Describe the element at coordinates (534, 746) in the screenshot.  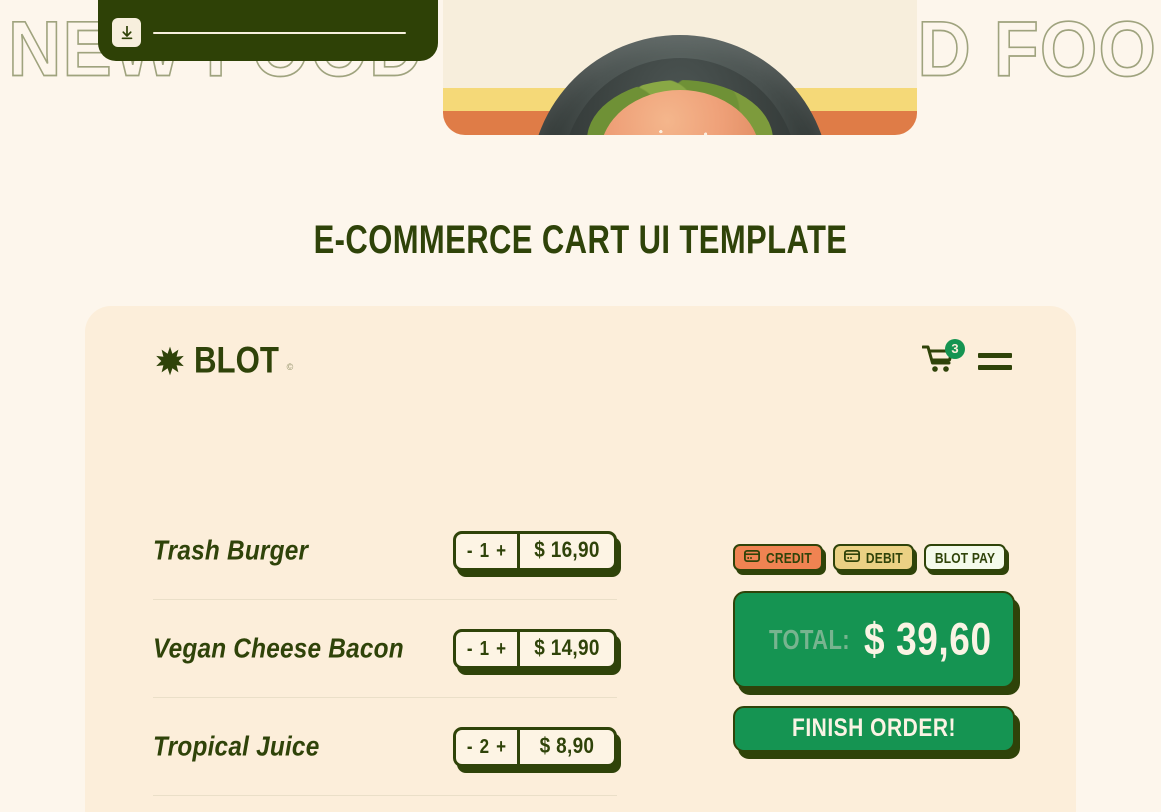
I see `quantity-price-pill: - 2 + $ 8,90` at that location.